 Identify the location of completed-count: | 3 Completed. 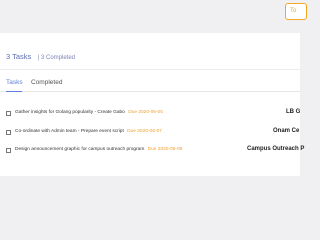
(56, 58).